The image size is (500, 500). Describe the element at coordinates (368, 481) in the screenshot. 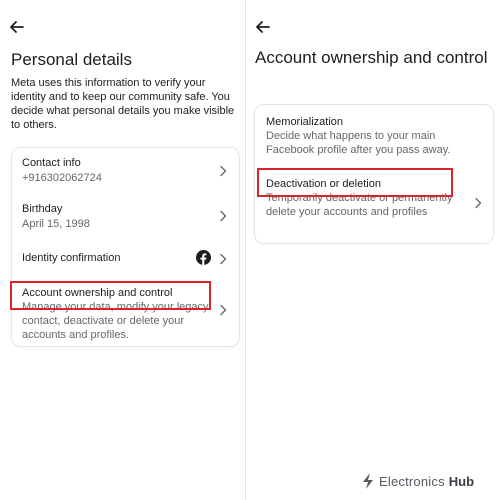

I see `electronics-hub-logo-icon` at that location.